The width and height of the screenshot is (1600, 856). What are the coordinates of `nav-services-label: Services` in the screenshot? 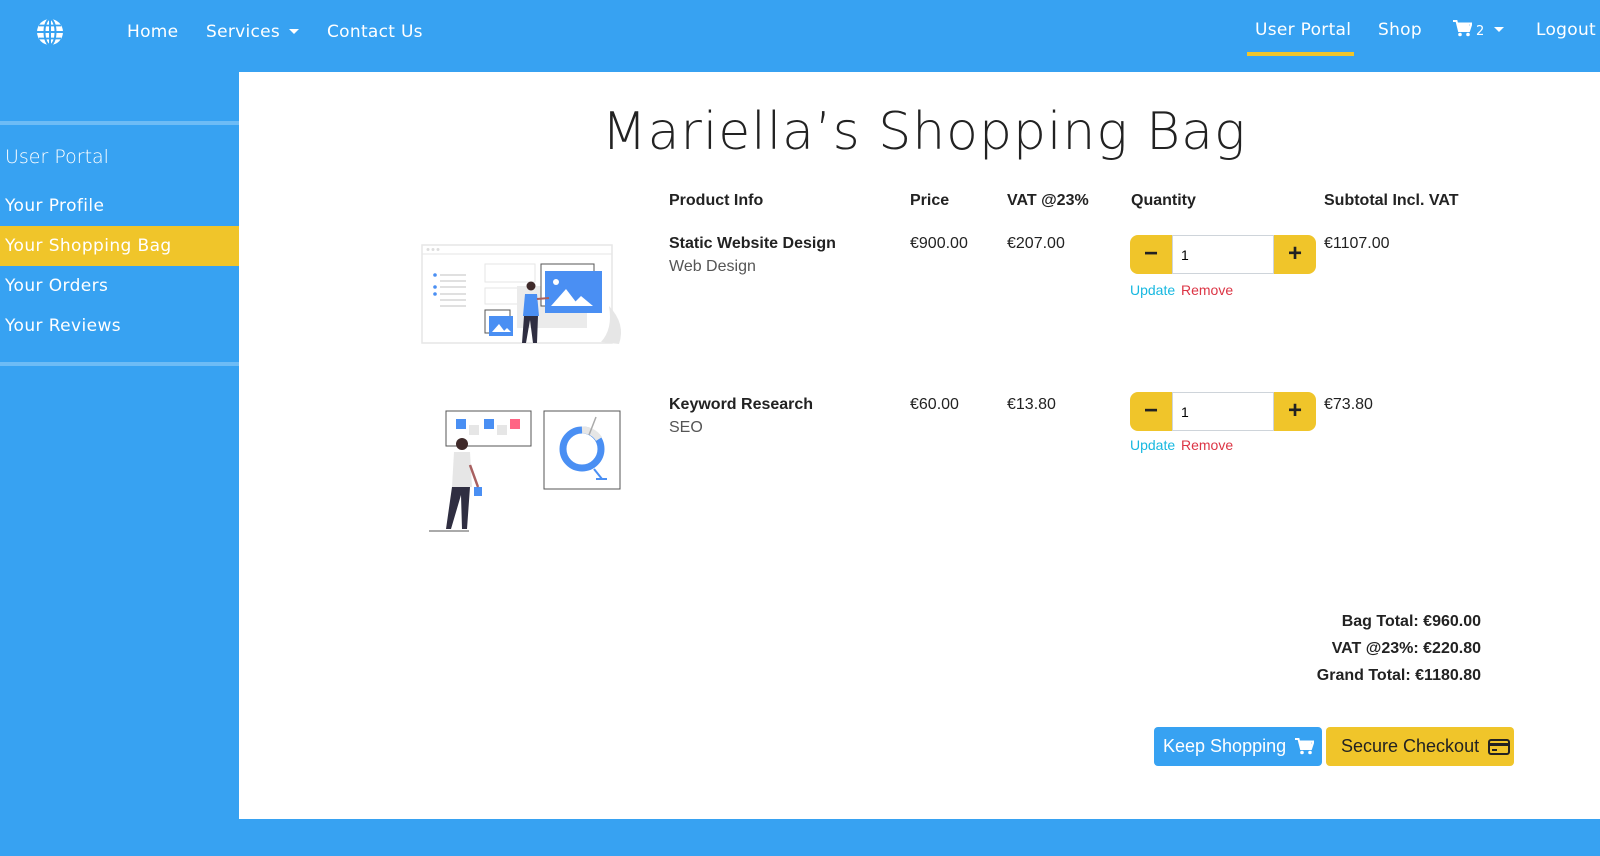 It's located at (243, 32).